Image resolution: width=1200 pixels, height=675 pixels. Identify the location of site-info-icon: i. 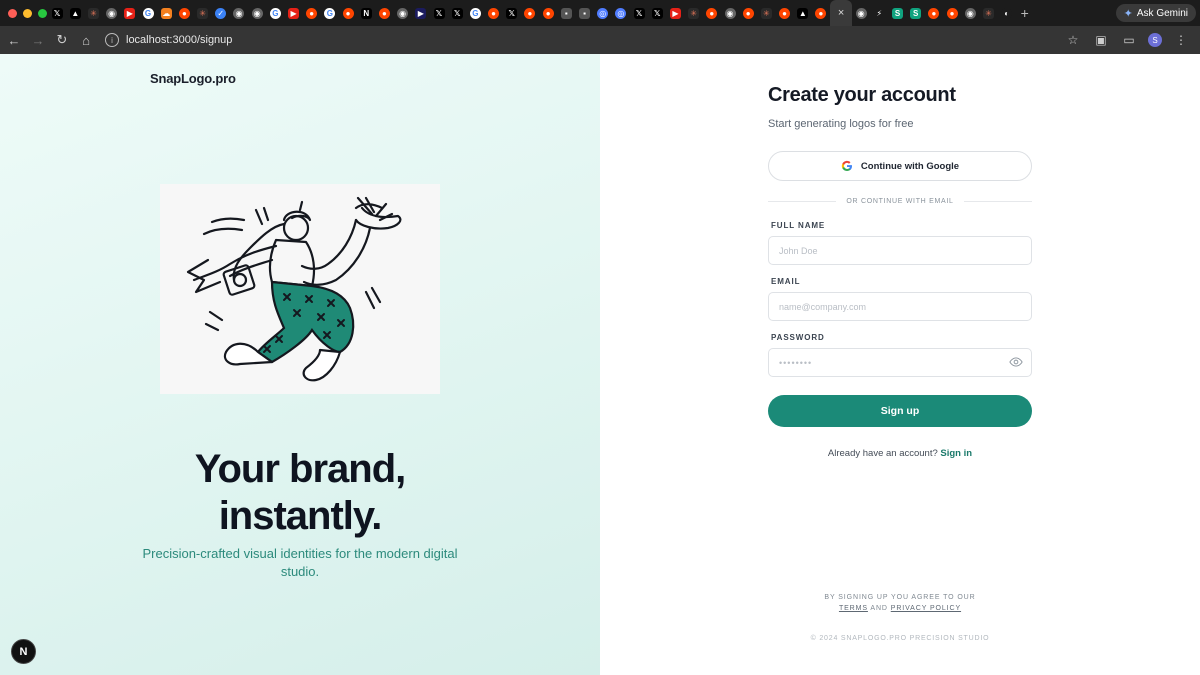
(112, 40).